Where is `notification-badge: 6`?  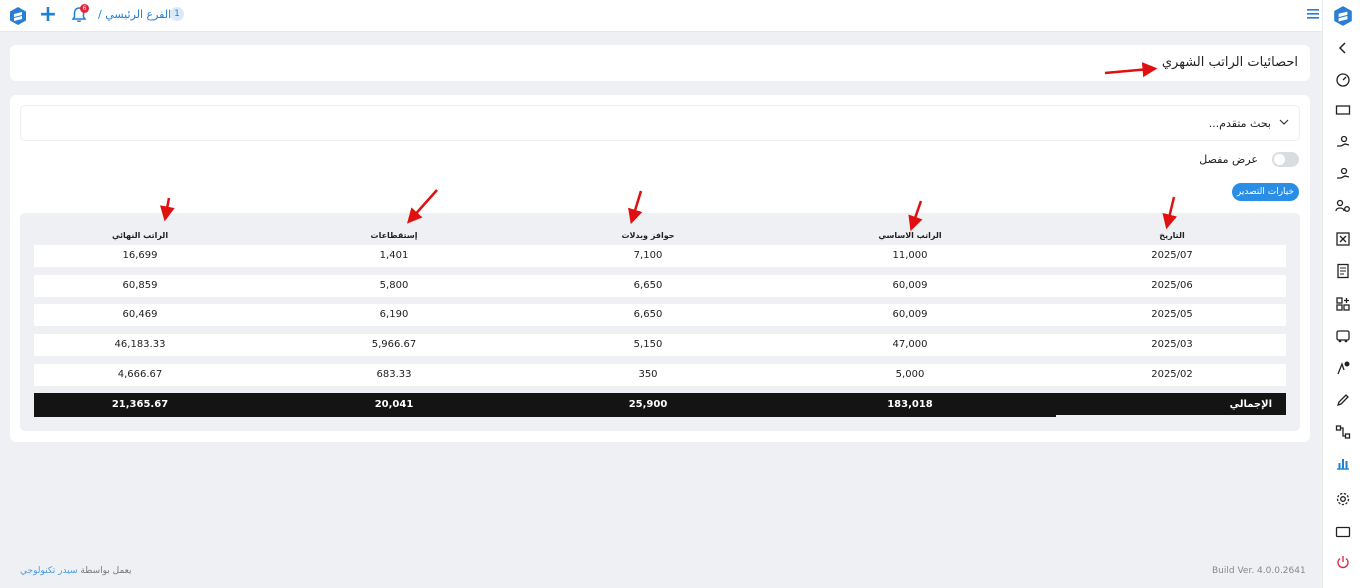 notification-badge: 6 is located at coordinates (84, 8).